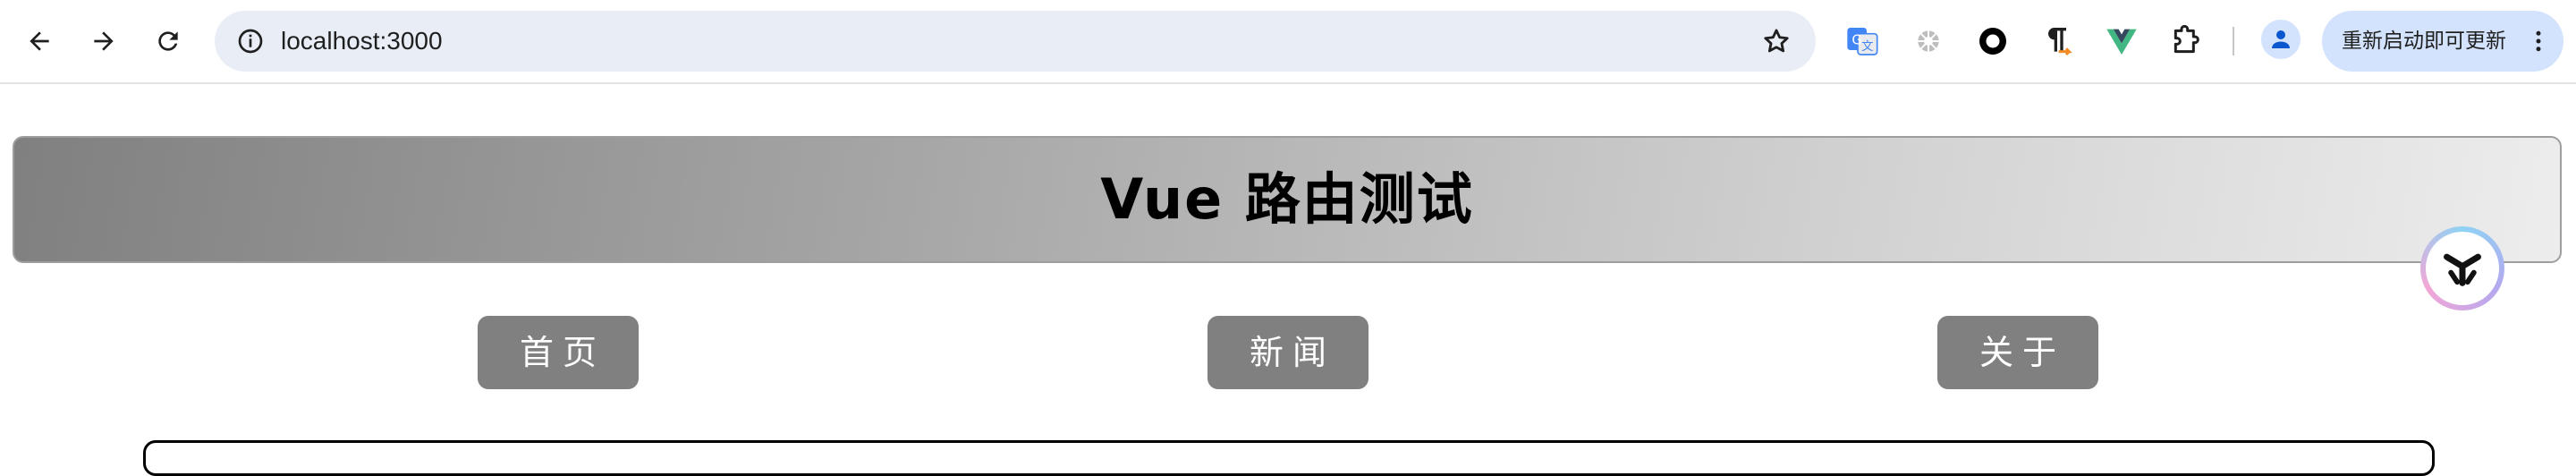 The width and height of the screenshot is (2576, 476). I want to click on router-view-container, so click(1289, 458).